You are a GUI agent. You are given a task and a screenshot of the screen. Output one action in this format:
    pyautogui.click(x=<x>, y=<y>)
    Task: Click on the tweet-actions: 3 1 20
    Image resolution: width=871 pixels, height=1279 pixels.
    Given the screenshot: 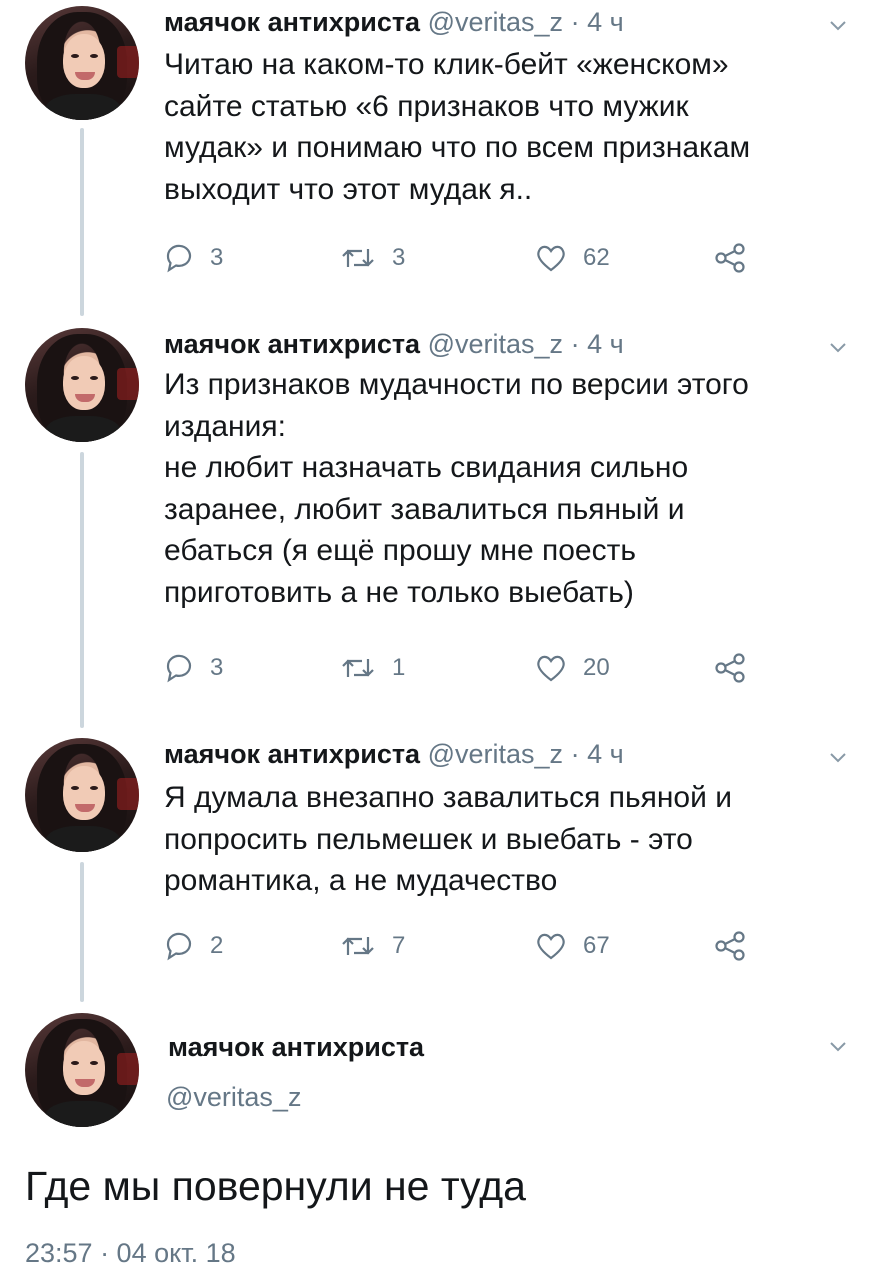 What is the action you would take?
    pyautogui.click(x=474, y=668)
    